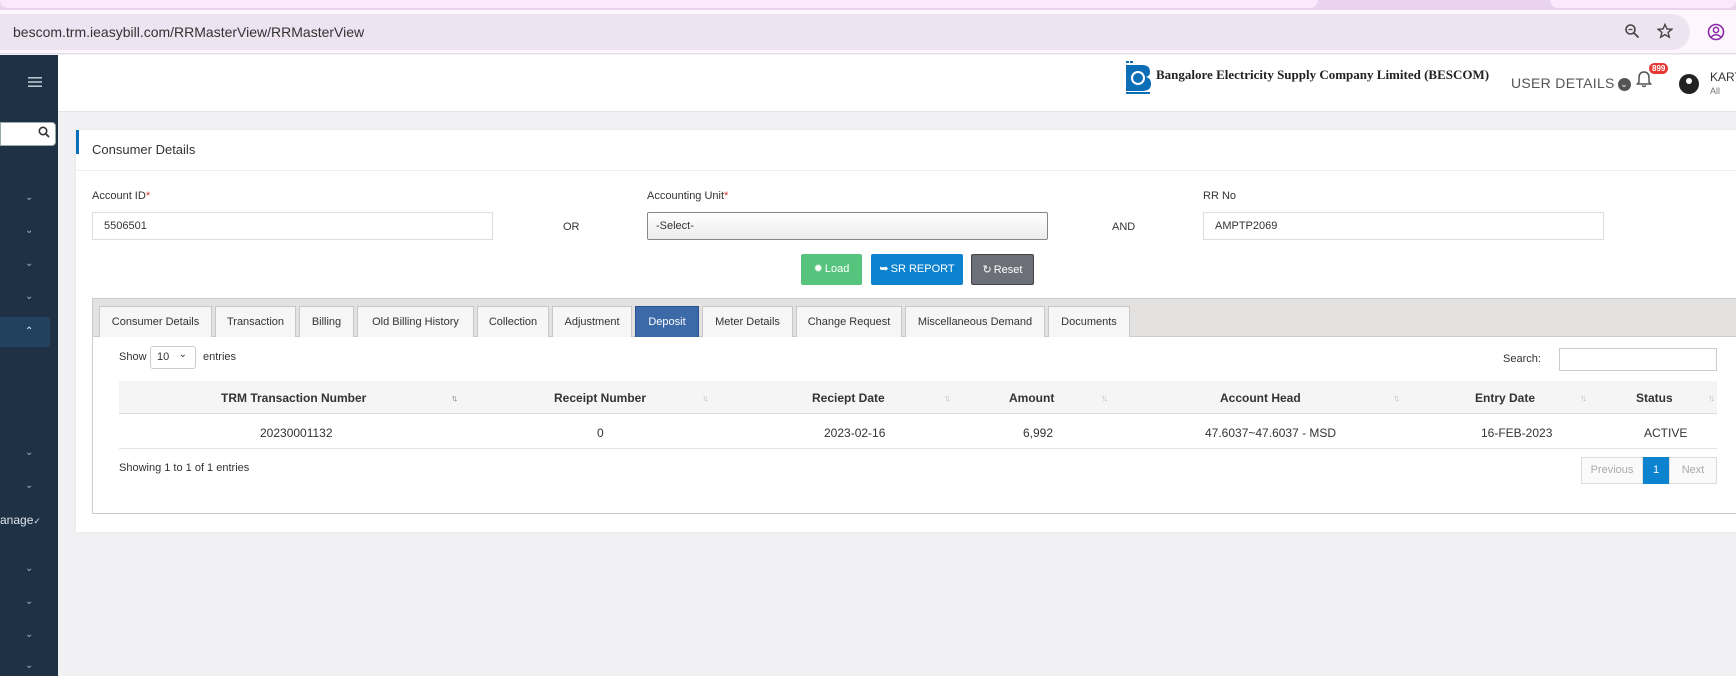 This screenshot has height=676, width=1736. What do you see at coordinates (1002, 269) in the screenshot?
I see `reset-button: ↻ Reset` at bounding box center [1002, 269].